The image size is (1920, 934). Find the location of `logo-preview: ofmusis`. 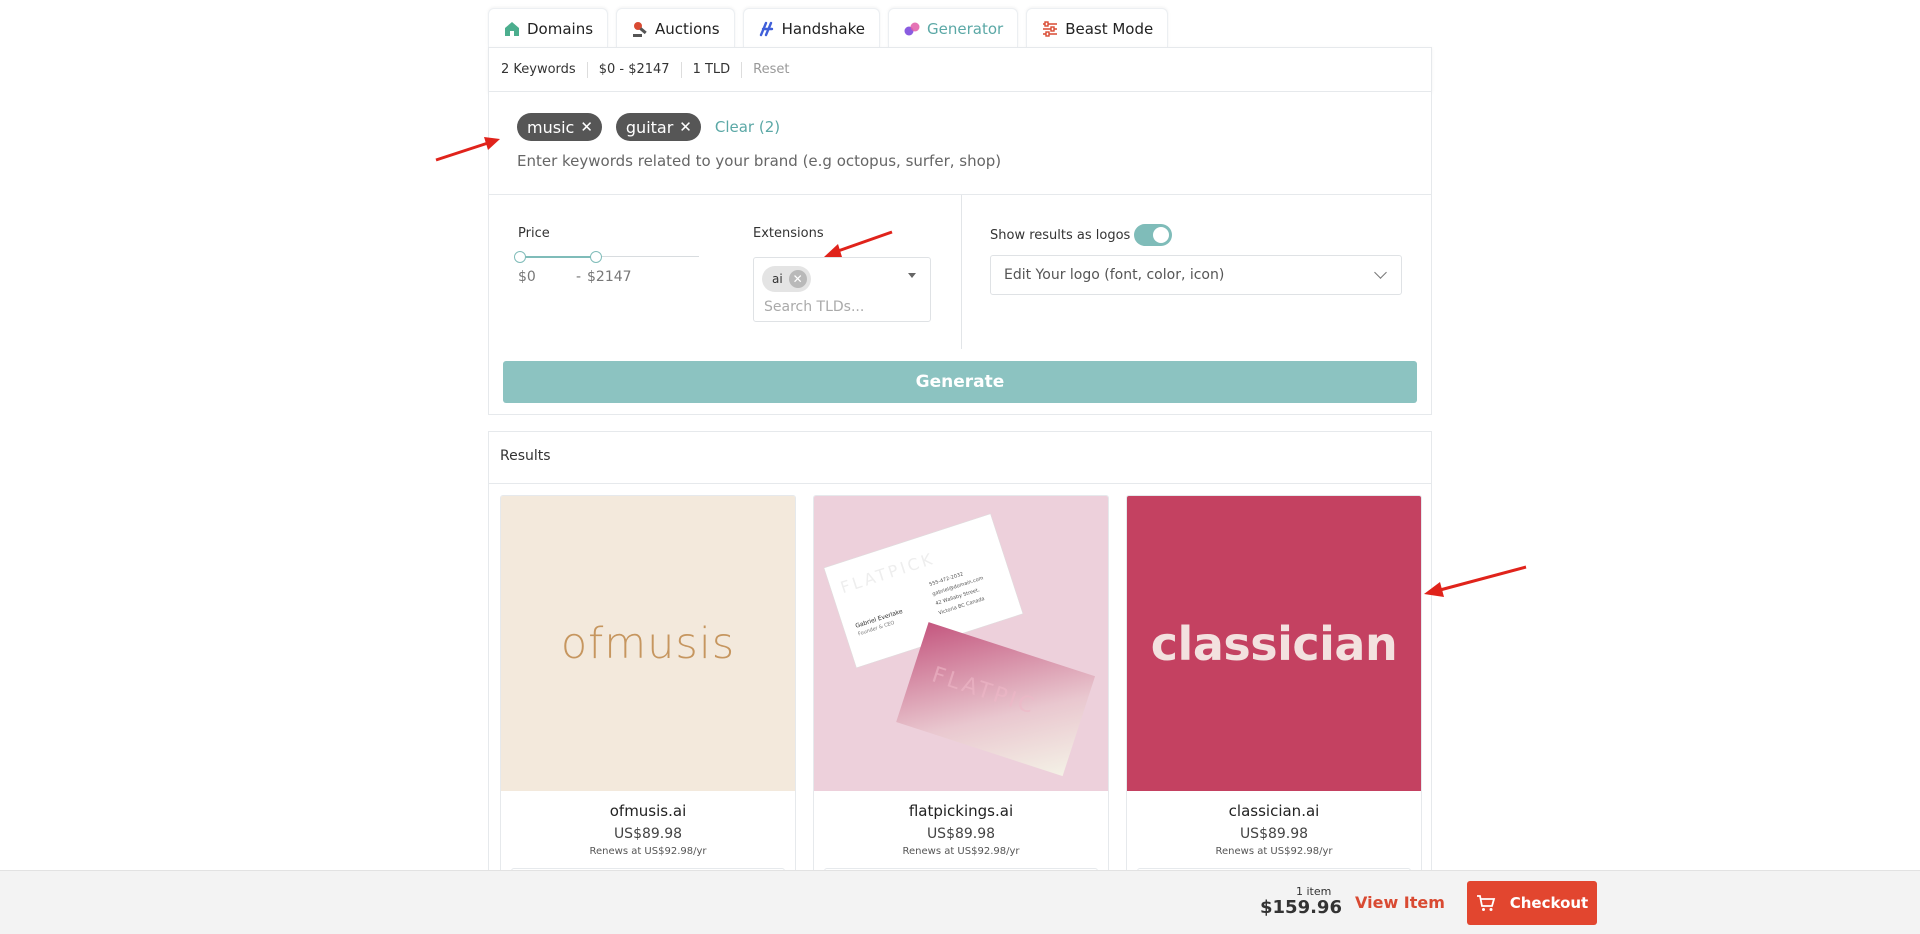

logo-preview: ofmusis is located at coordinates (648, 643).